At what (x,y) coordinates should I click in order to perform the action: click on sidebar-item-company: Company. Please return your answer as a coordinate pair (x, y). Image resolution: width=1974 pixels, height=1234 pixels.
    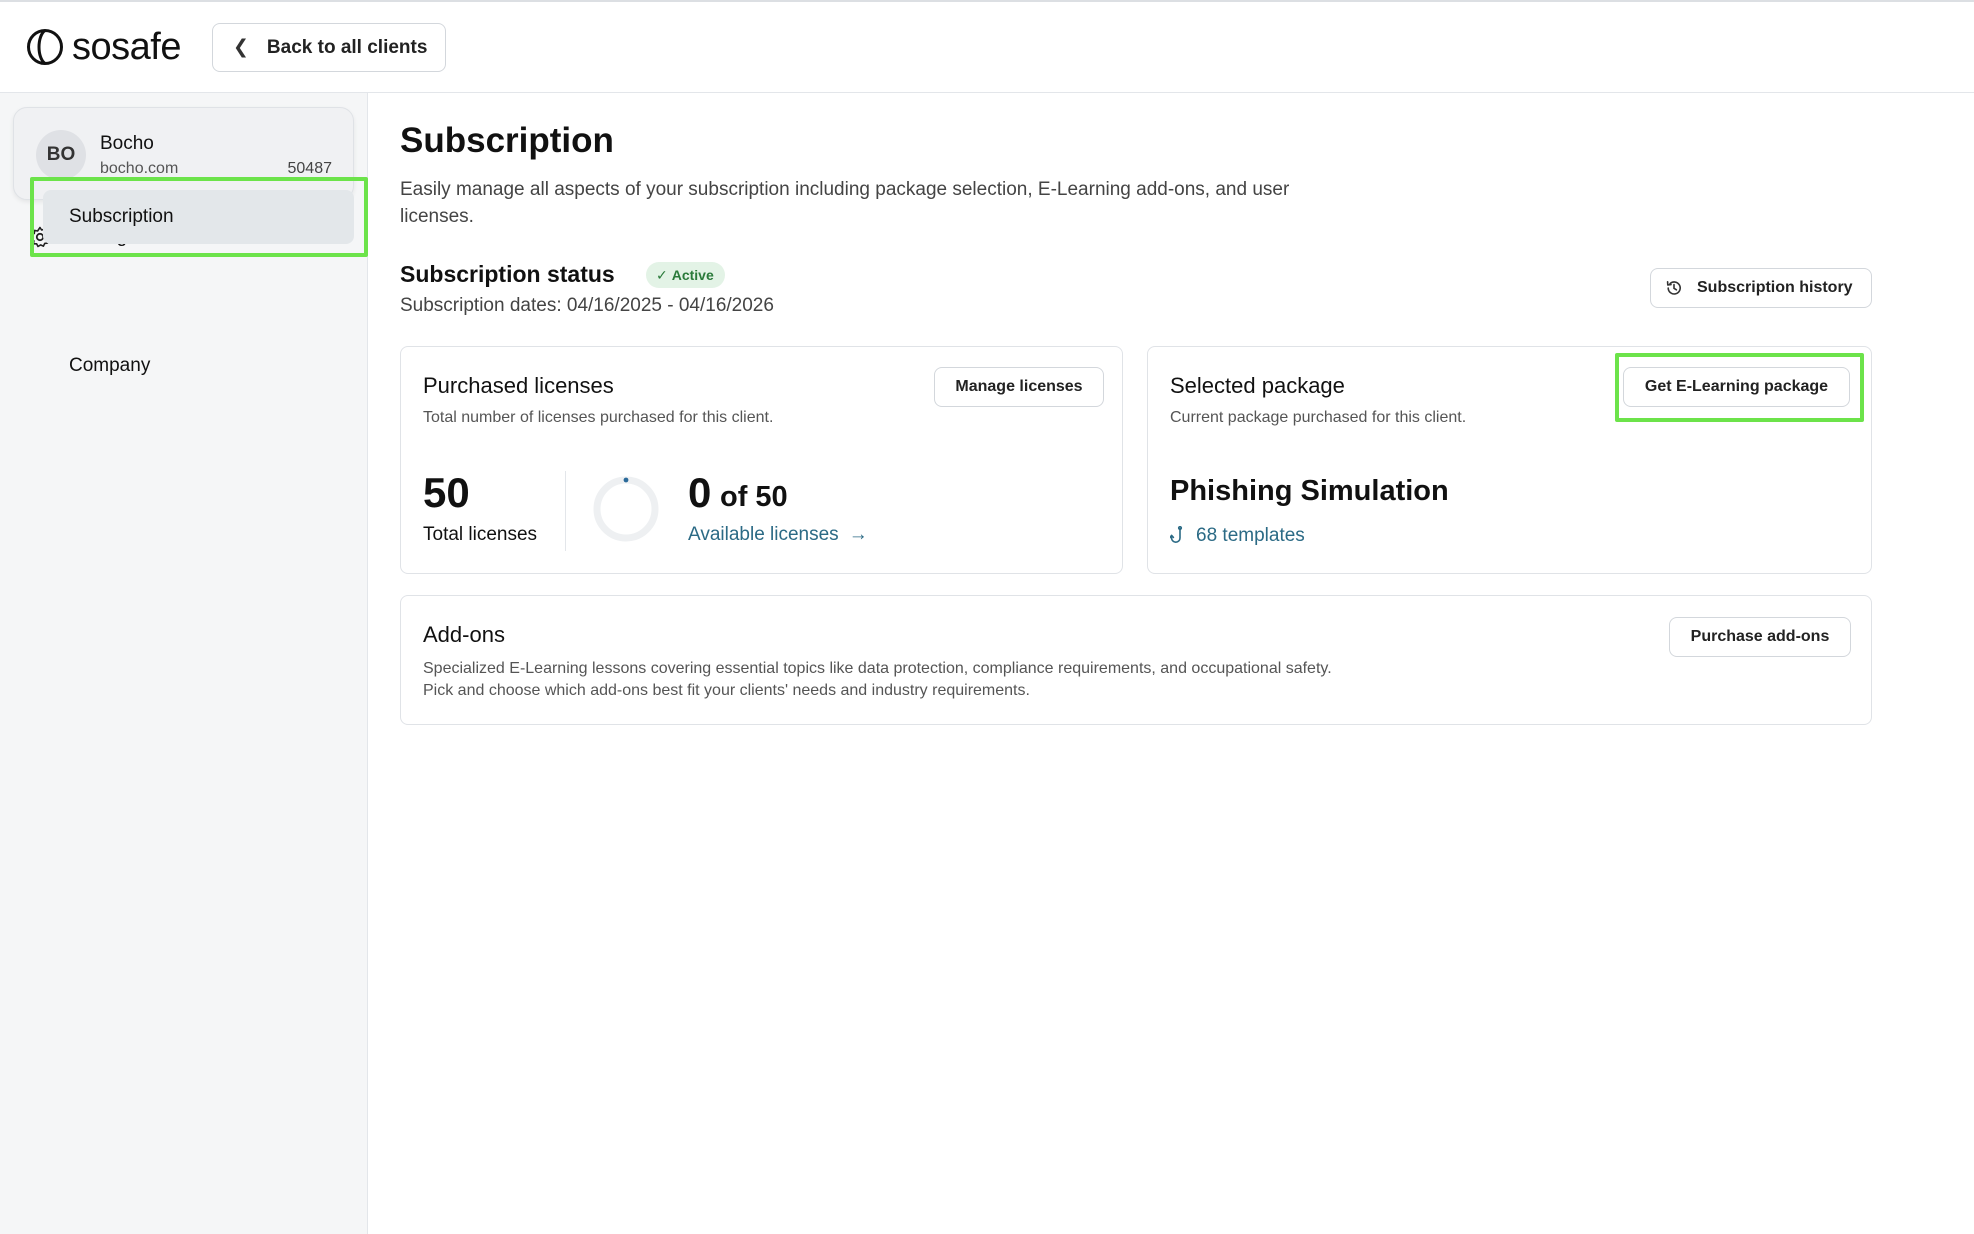
    Looking at the image, I should click on (109, 366).